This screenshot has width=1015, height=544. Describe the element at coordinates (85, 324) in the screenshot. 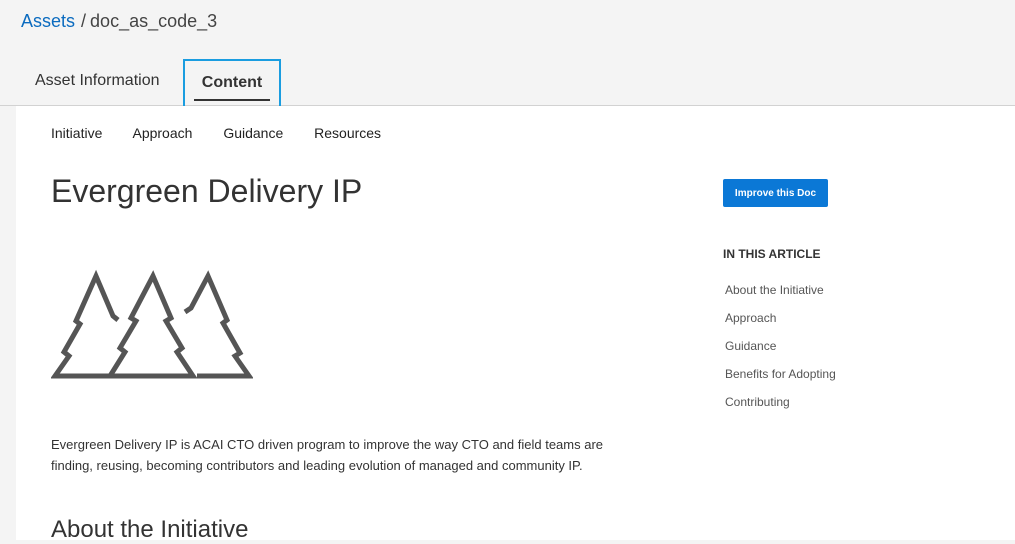

I see `pine-tree-left-icon` at that location.